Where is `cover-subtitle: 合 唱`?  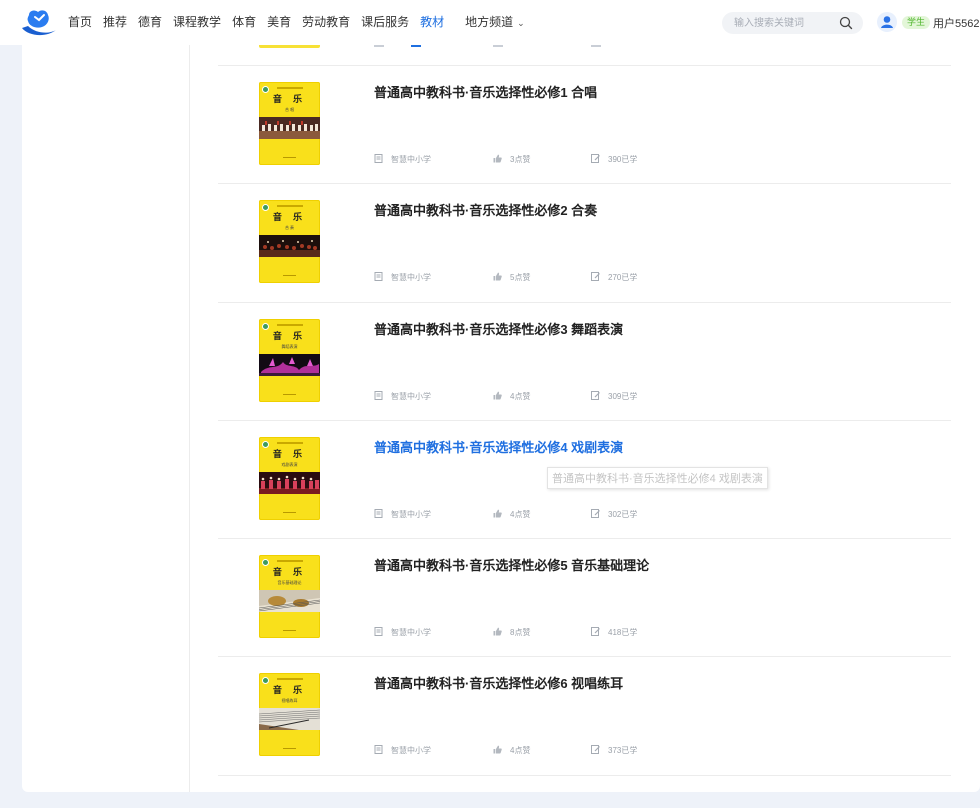
cover-subtitle: 合 唱 is located at coordinates (289, 109).